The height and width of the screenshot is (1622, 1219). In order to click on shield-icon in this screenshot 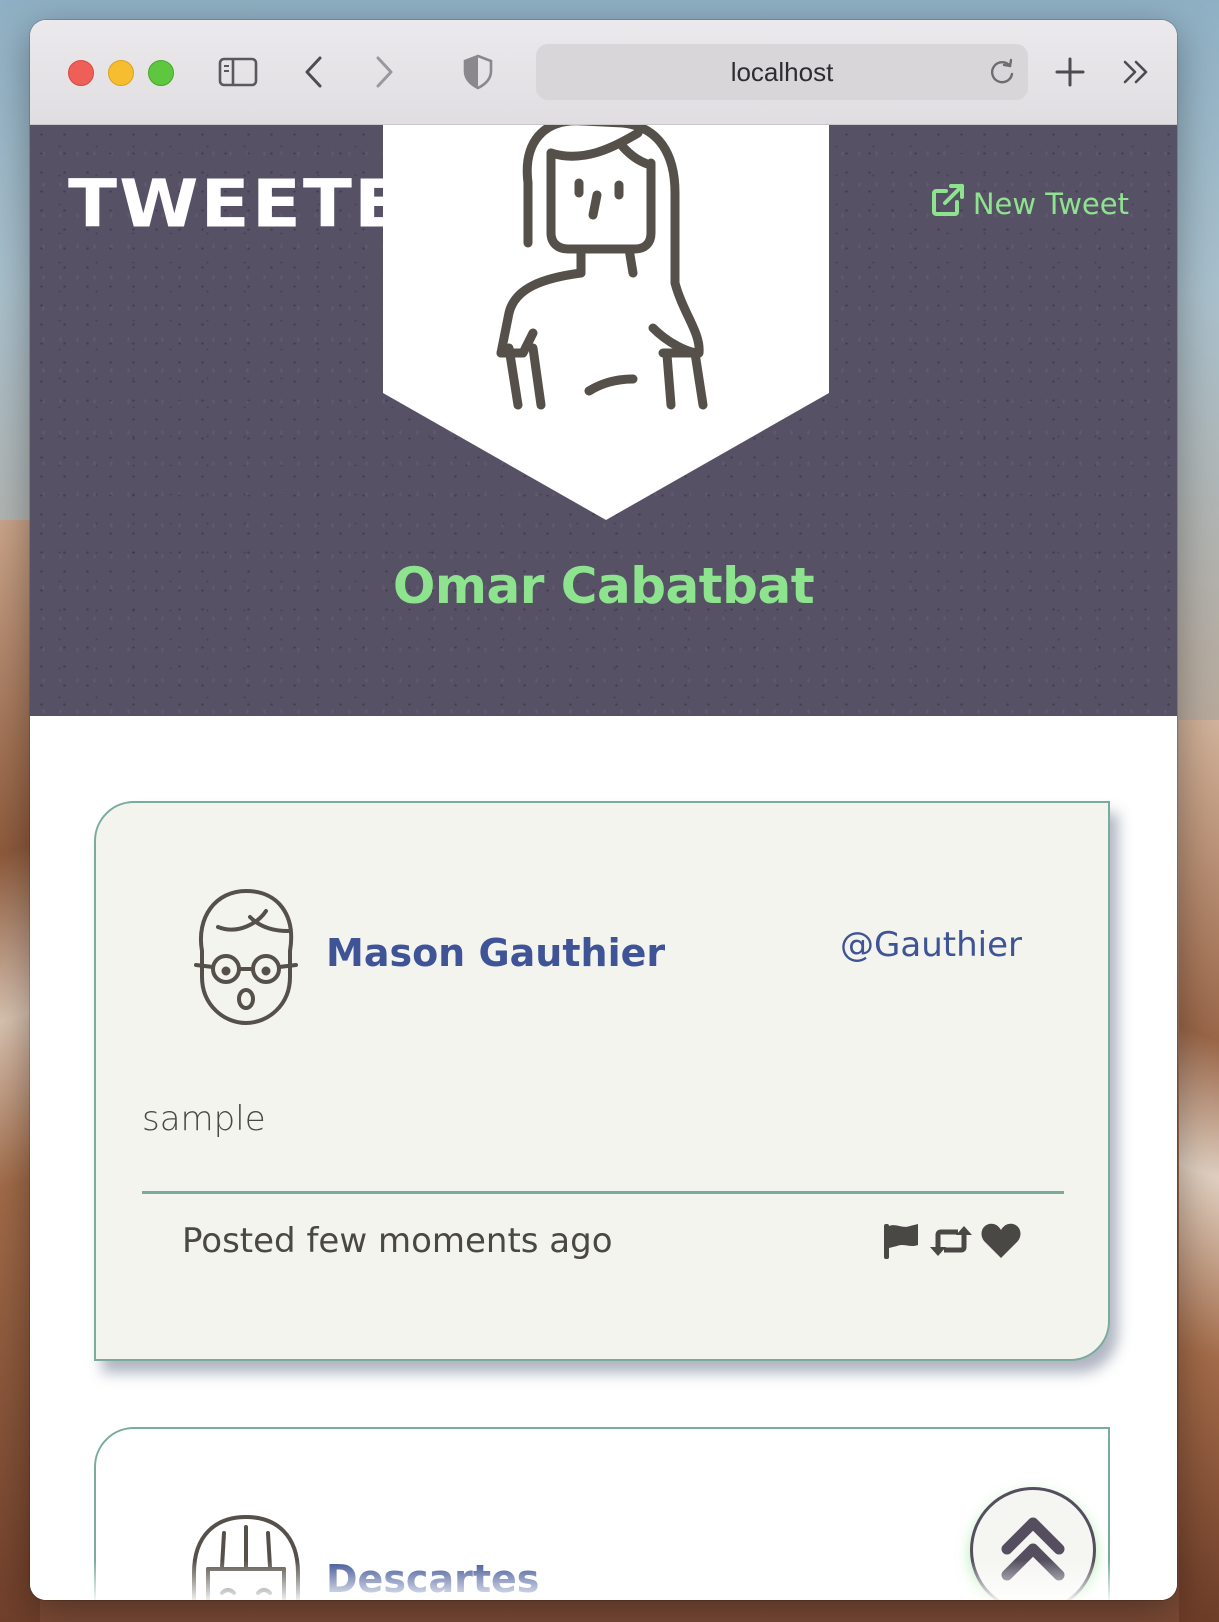, I will do `click(478, 72)`.